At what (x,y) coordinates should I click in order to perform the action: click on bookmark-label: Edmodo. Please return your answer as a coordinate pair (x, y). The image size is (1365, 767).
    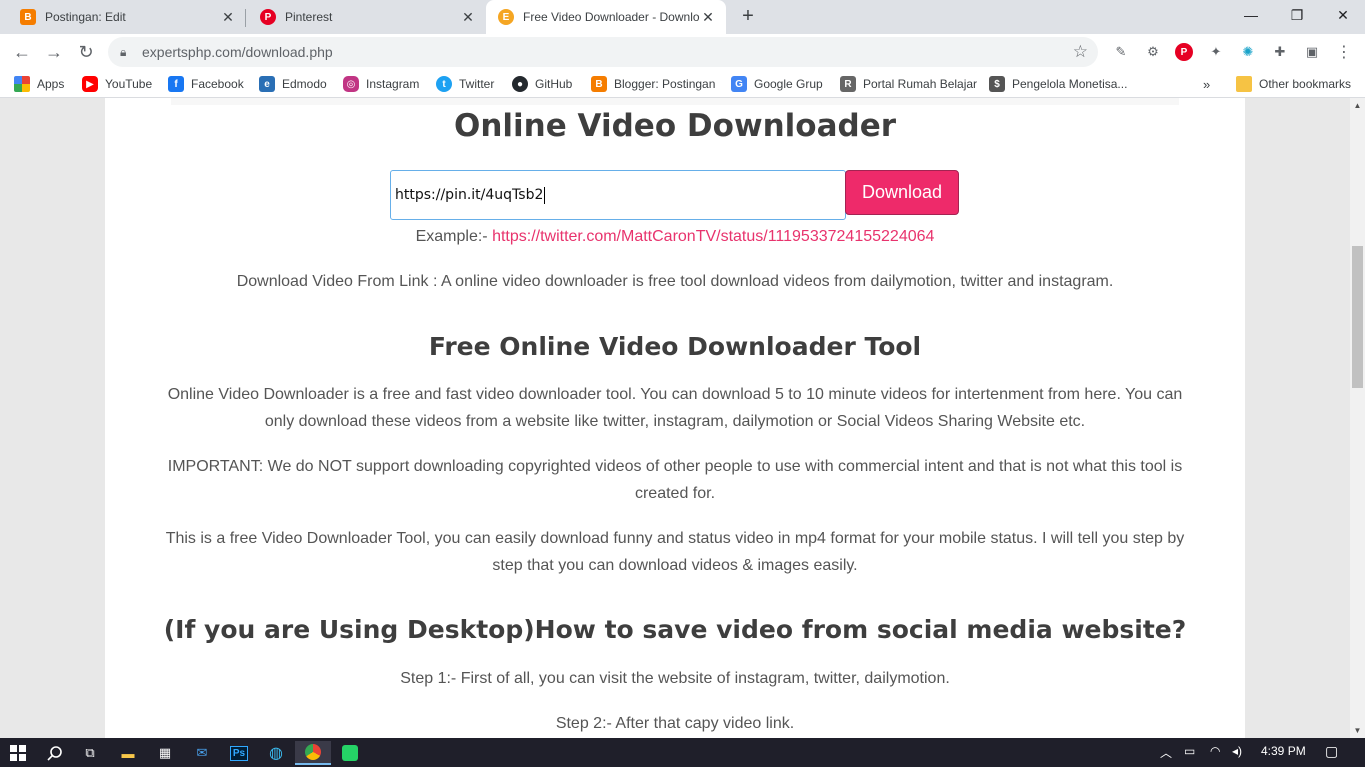
    Looking at the image, I should click on (304, 84).